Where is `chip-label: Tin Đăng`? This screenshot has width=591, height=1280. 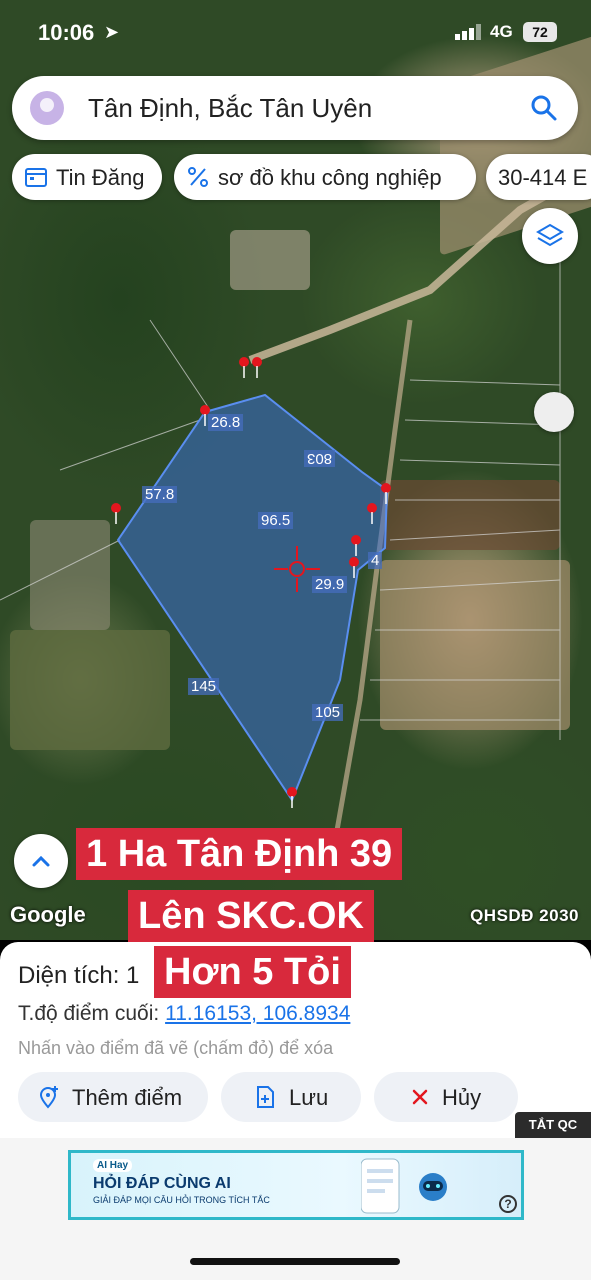 chip-label: Tin Đăng is located at coordinates (100, 177).